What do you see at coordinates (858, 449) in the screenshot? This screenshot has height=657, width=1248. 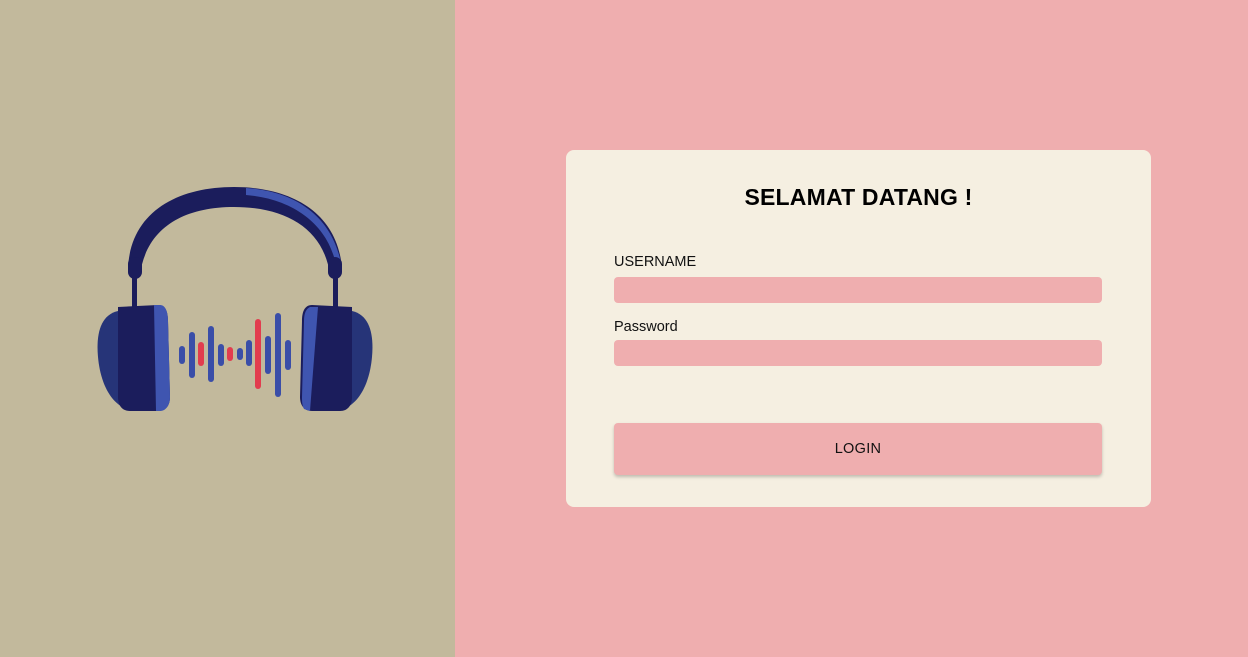 I see `login-button: LOGIN` at bounding box center [858, 449].